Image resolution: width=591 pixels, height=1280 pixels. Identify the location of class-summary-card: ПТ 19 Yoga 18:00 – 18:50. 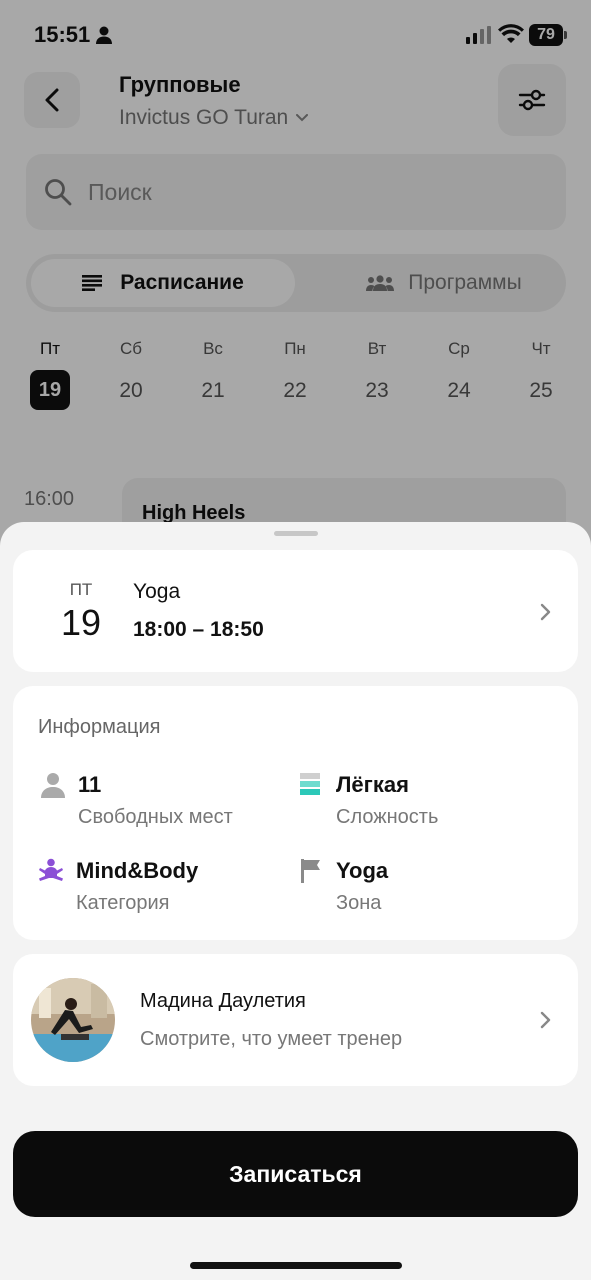
(295, 611).